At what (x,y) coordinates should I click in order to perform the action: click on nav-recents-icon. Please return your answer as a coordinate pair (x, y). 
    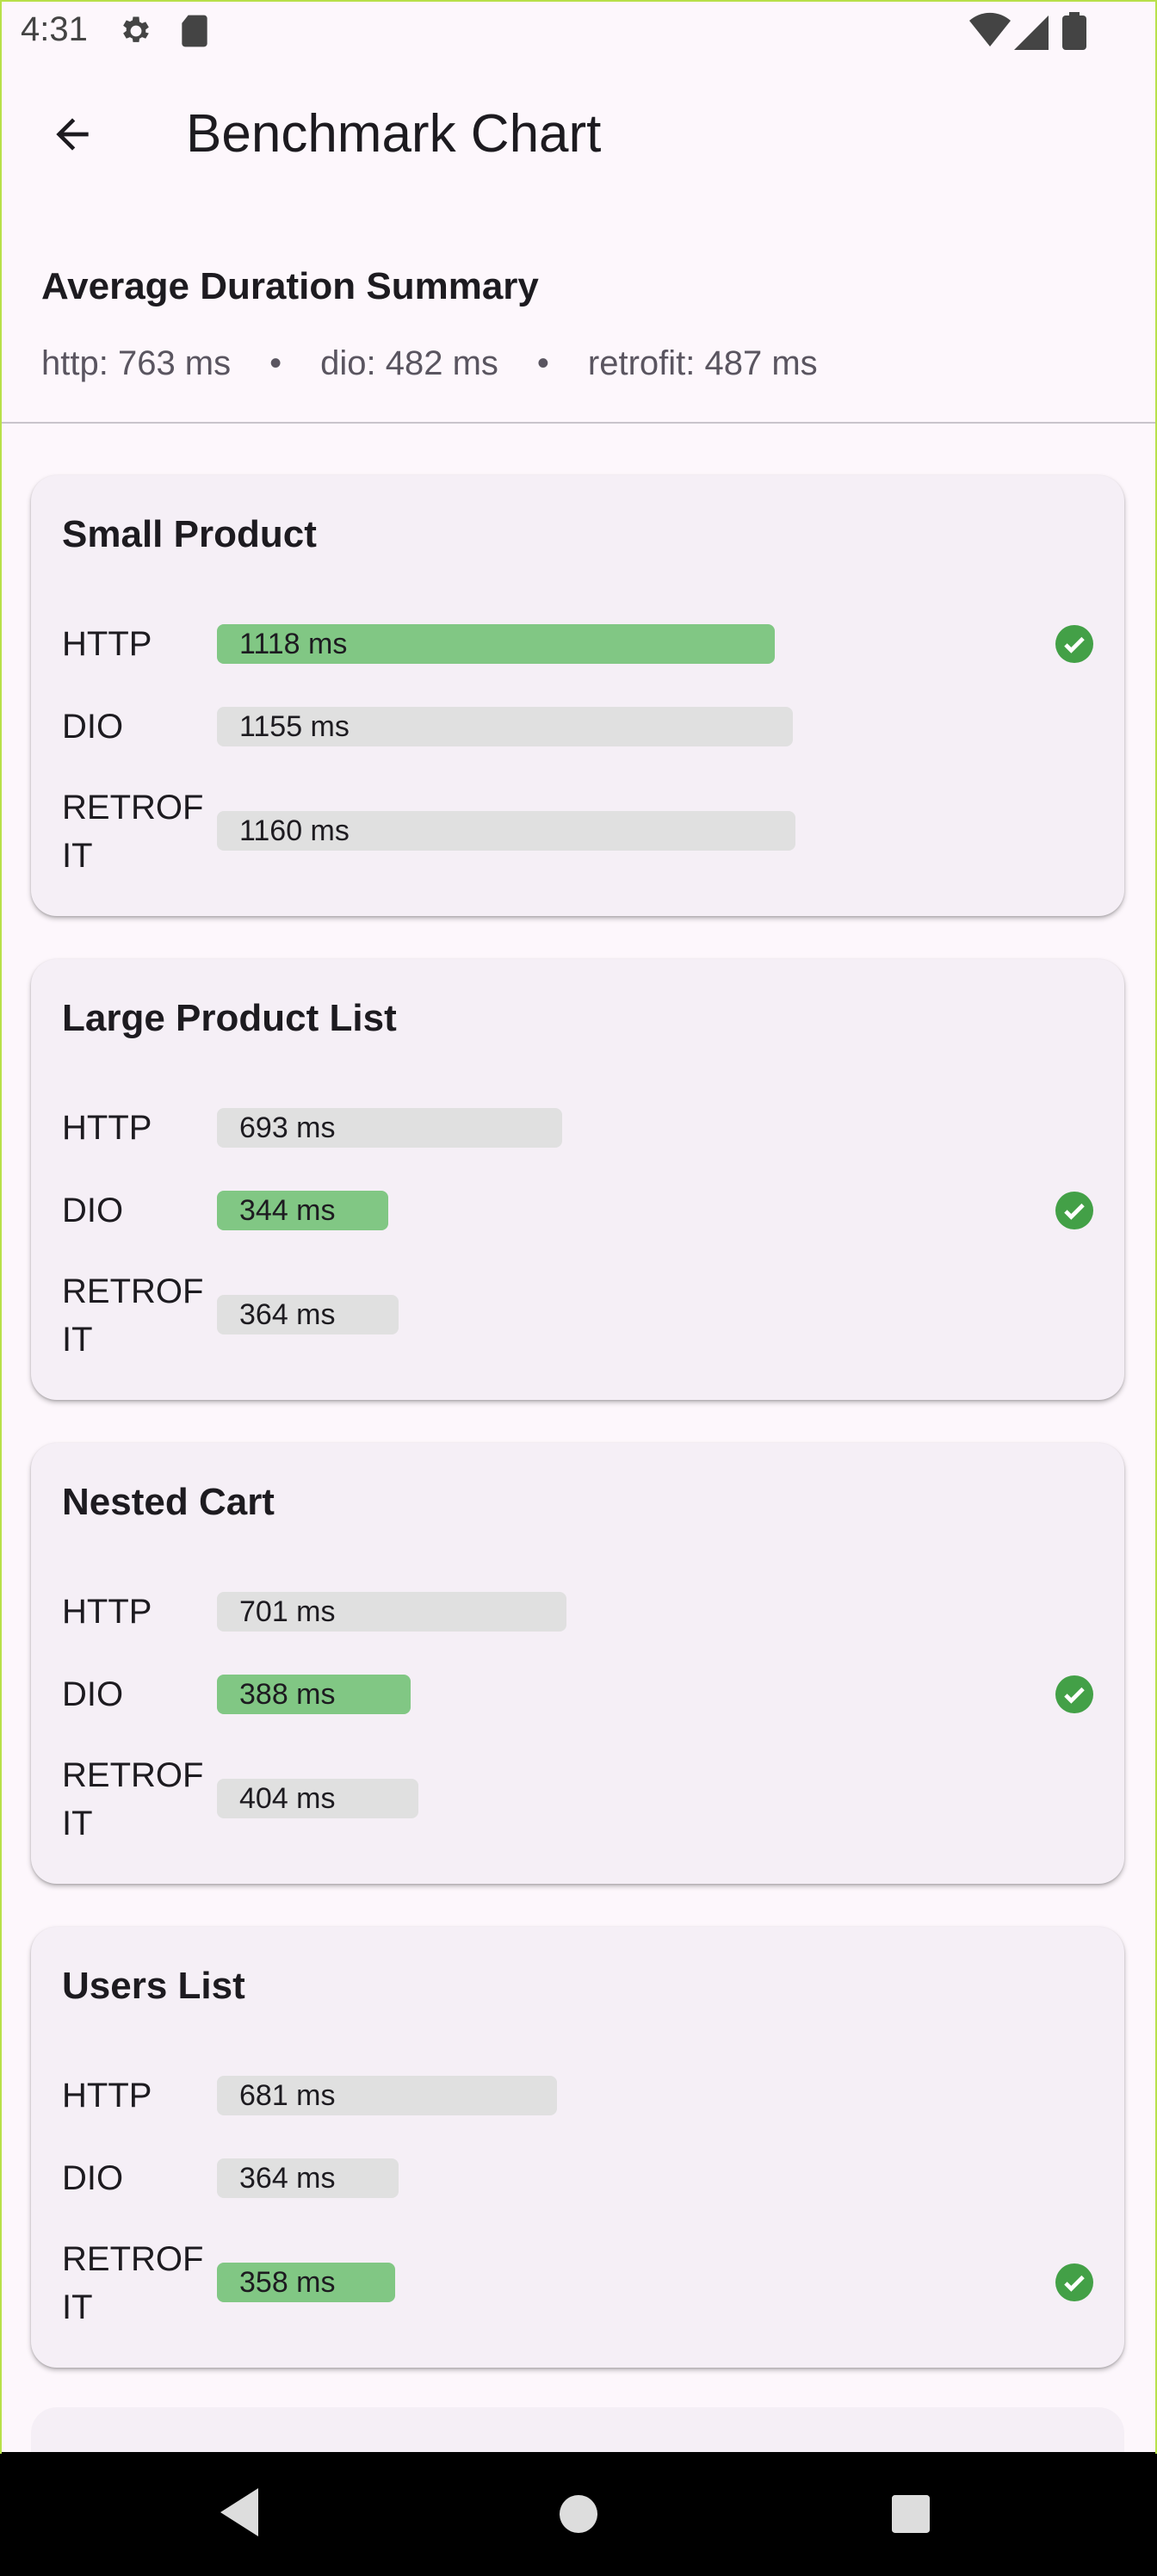
    Looking at the image, I should click on (911, 2514).